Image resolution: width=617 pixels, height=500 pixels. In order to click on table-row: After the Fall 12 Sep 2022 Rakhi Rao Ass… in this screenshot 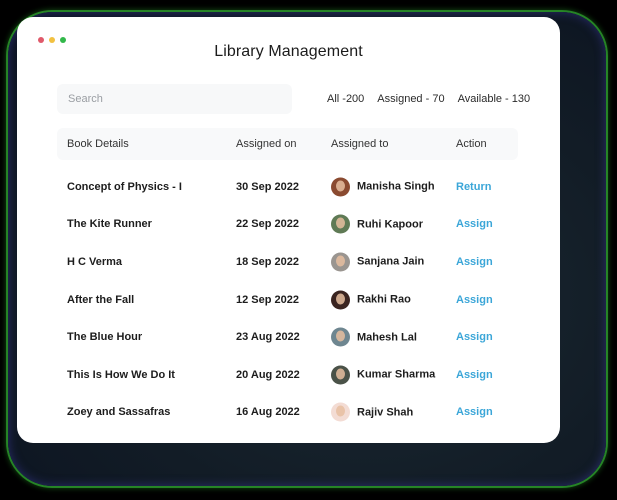, I will do `click(287, 300)`.